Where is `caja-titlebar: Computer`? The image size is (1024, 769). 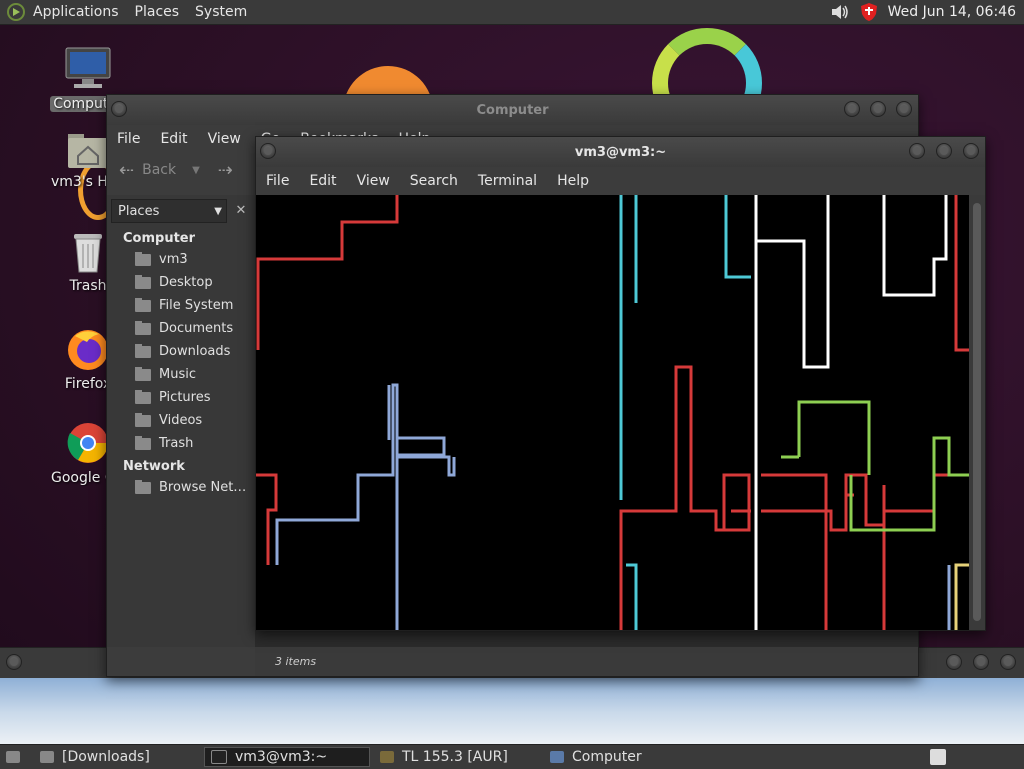 caja-titlebar: Computer is located at coordinates (512, 110).